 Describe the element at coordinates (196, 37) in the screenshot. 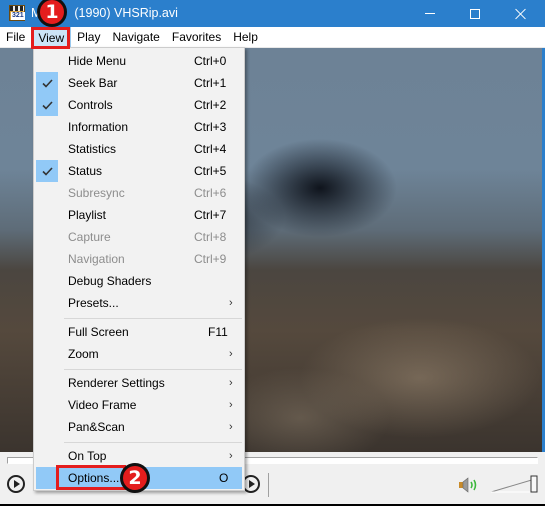

I see `menu-favorites: Favorites` at that location.